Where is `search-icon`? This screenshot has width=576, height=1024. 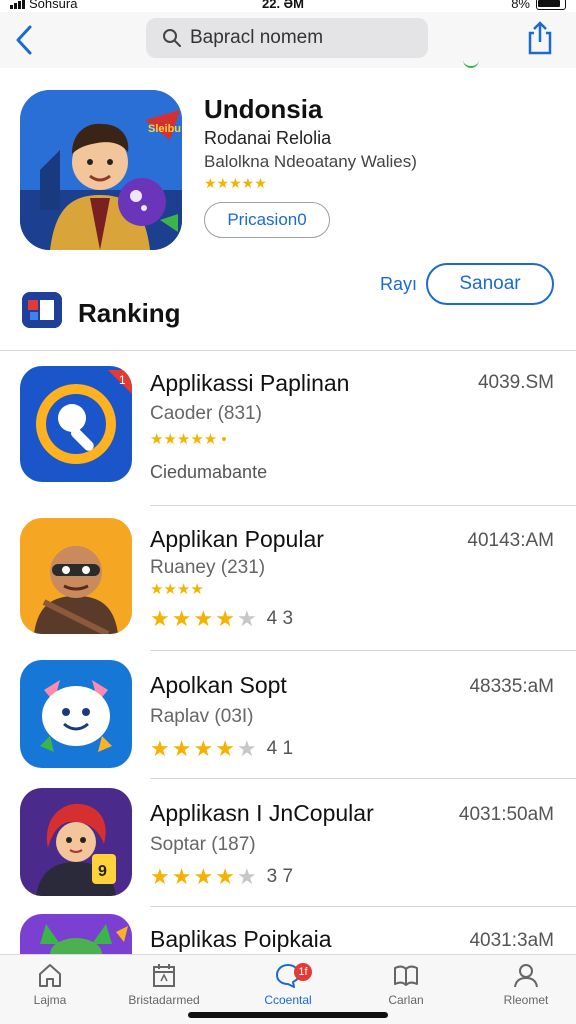
search-icon is located at coordinates (172, 38).